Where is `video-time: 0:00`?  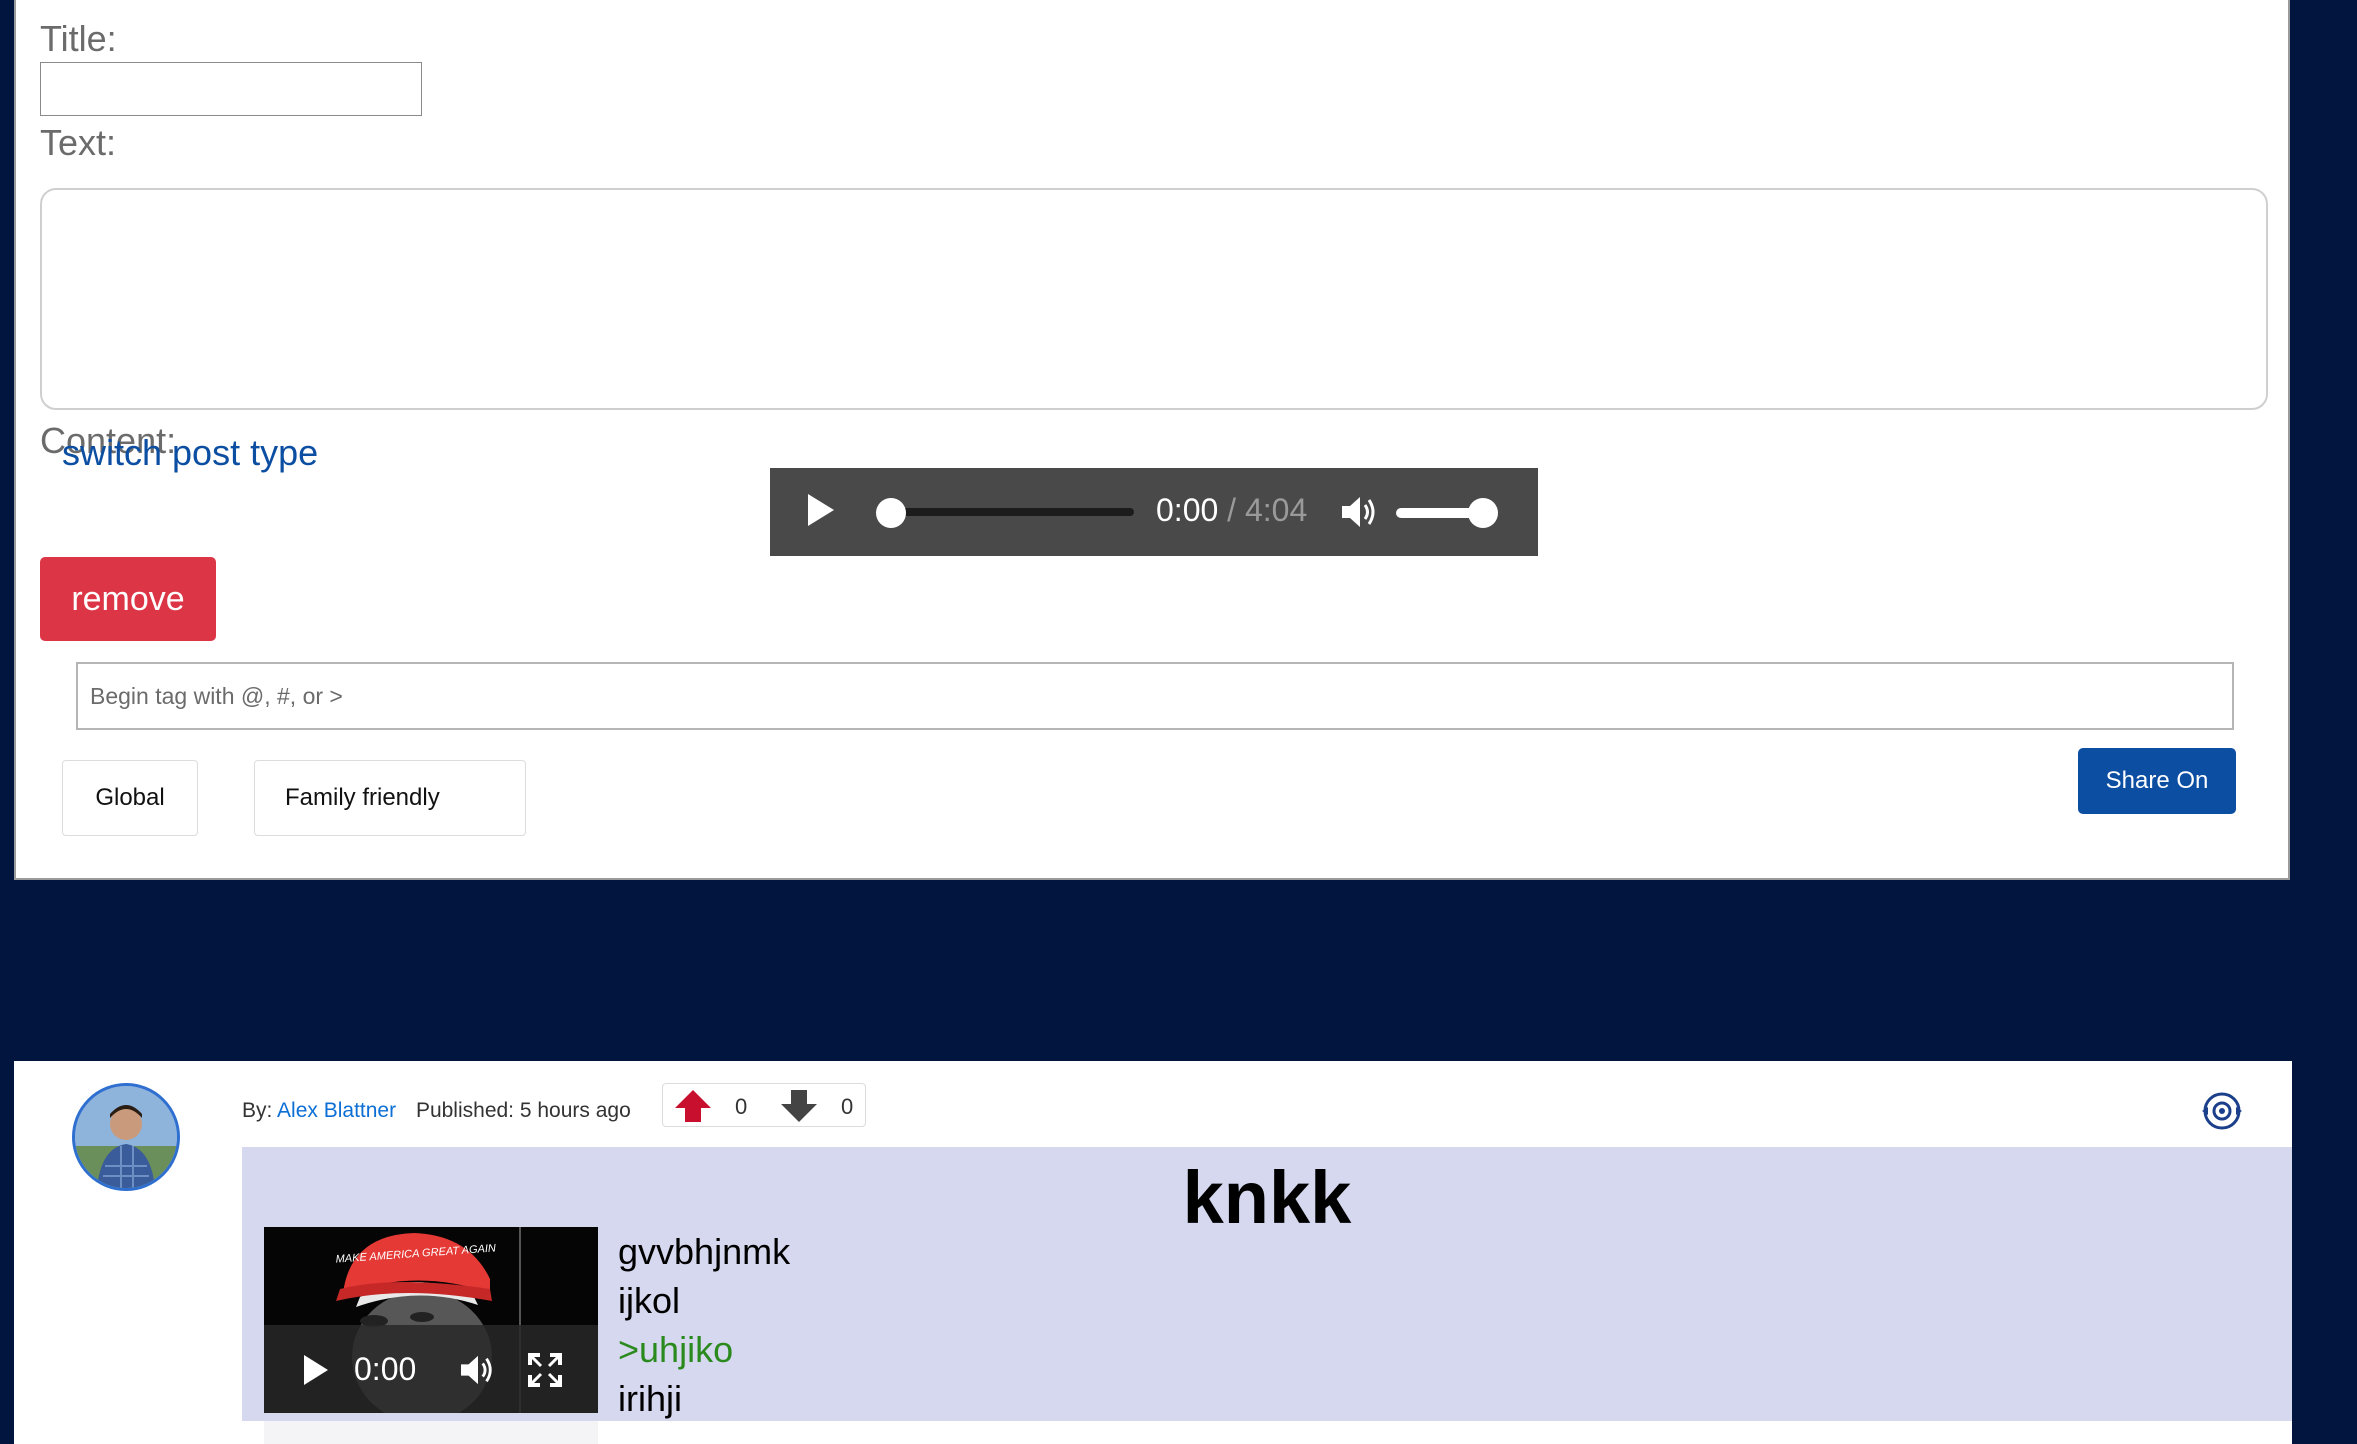 video-time: 0:00 is located at coordinates (385, 1369).